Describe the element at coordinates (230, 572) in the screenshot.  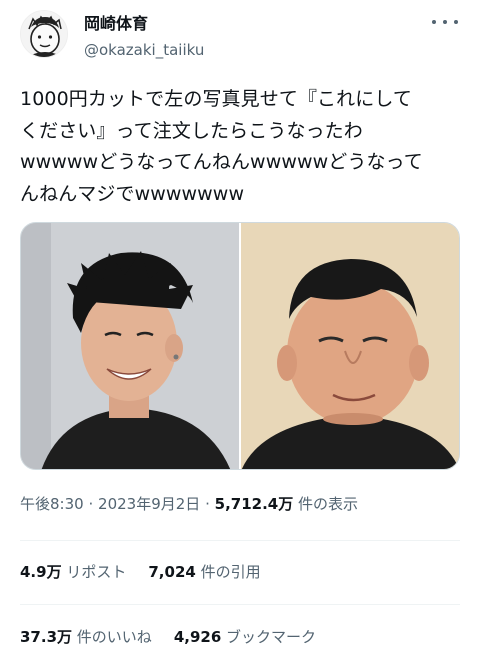
I see `quotes-label: 件の引用` at that location.